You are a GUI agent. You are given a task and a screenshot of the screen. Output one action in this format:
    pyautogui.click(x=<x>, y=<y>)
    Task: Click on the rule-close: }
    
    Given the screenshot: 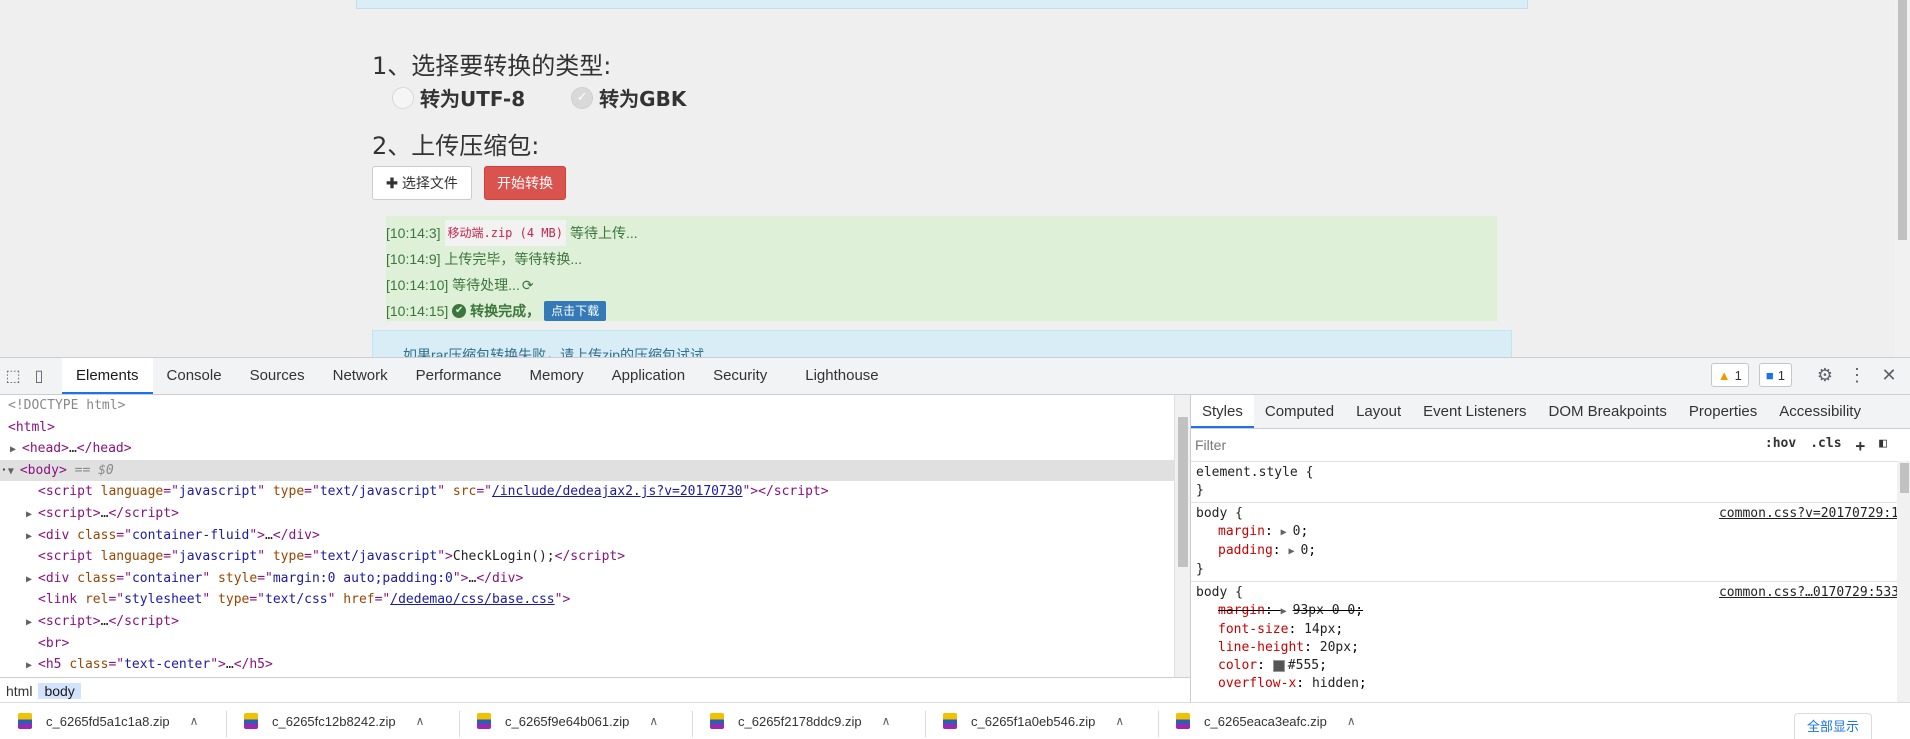 What is the action you would take?
    pyautogui.click(x=1200, y=490)
    